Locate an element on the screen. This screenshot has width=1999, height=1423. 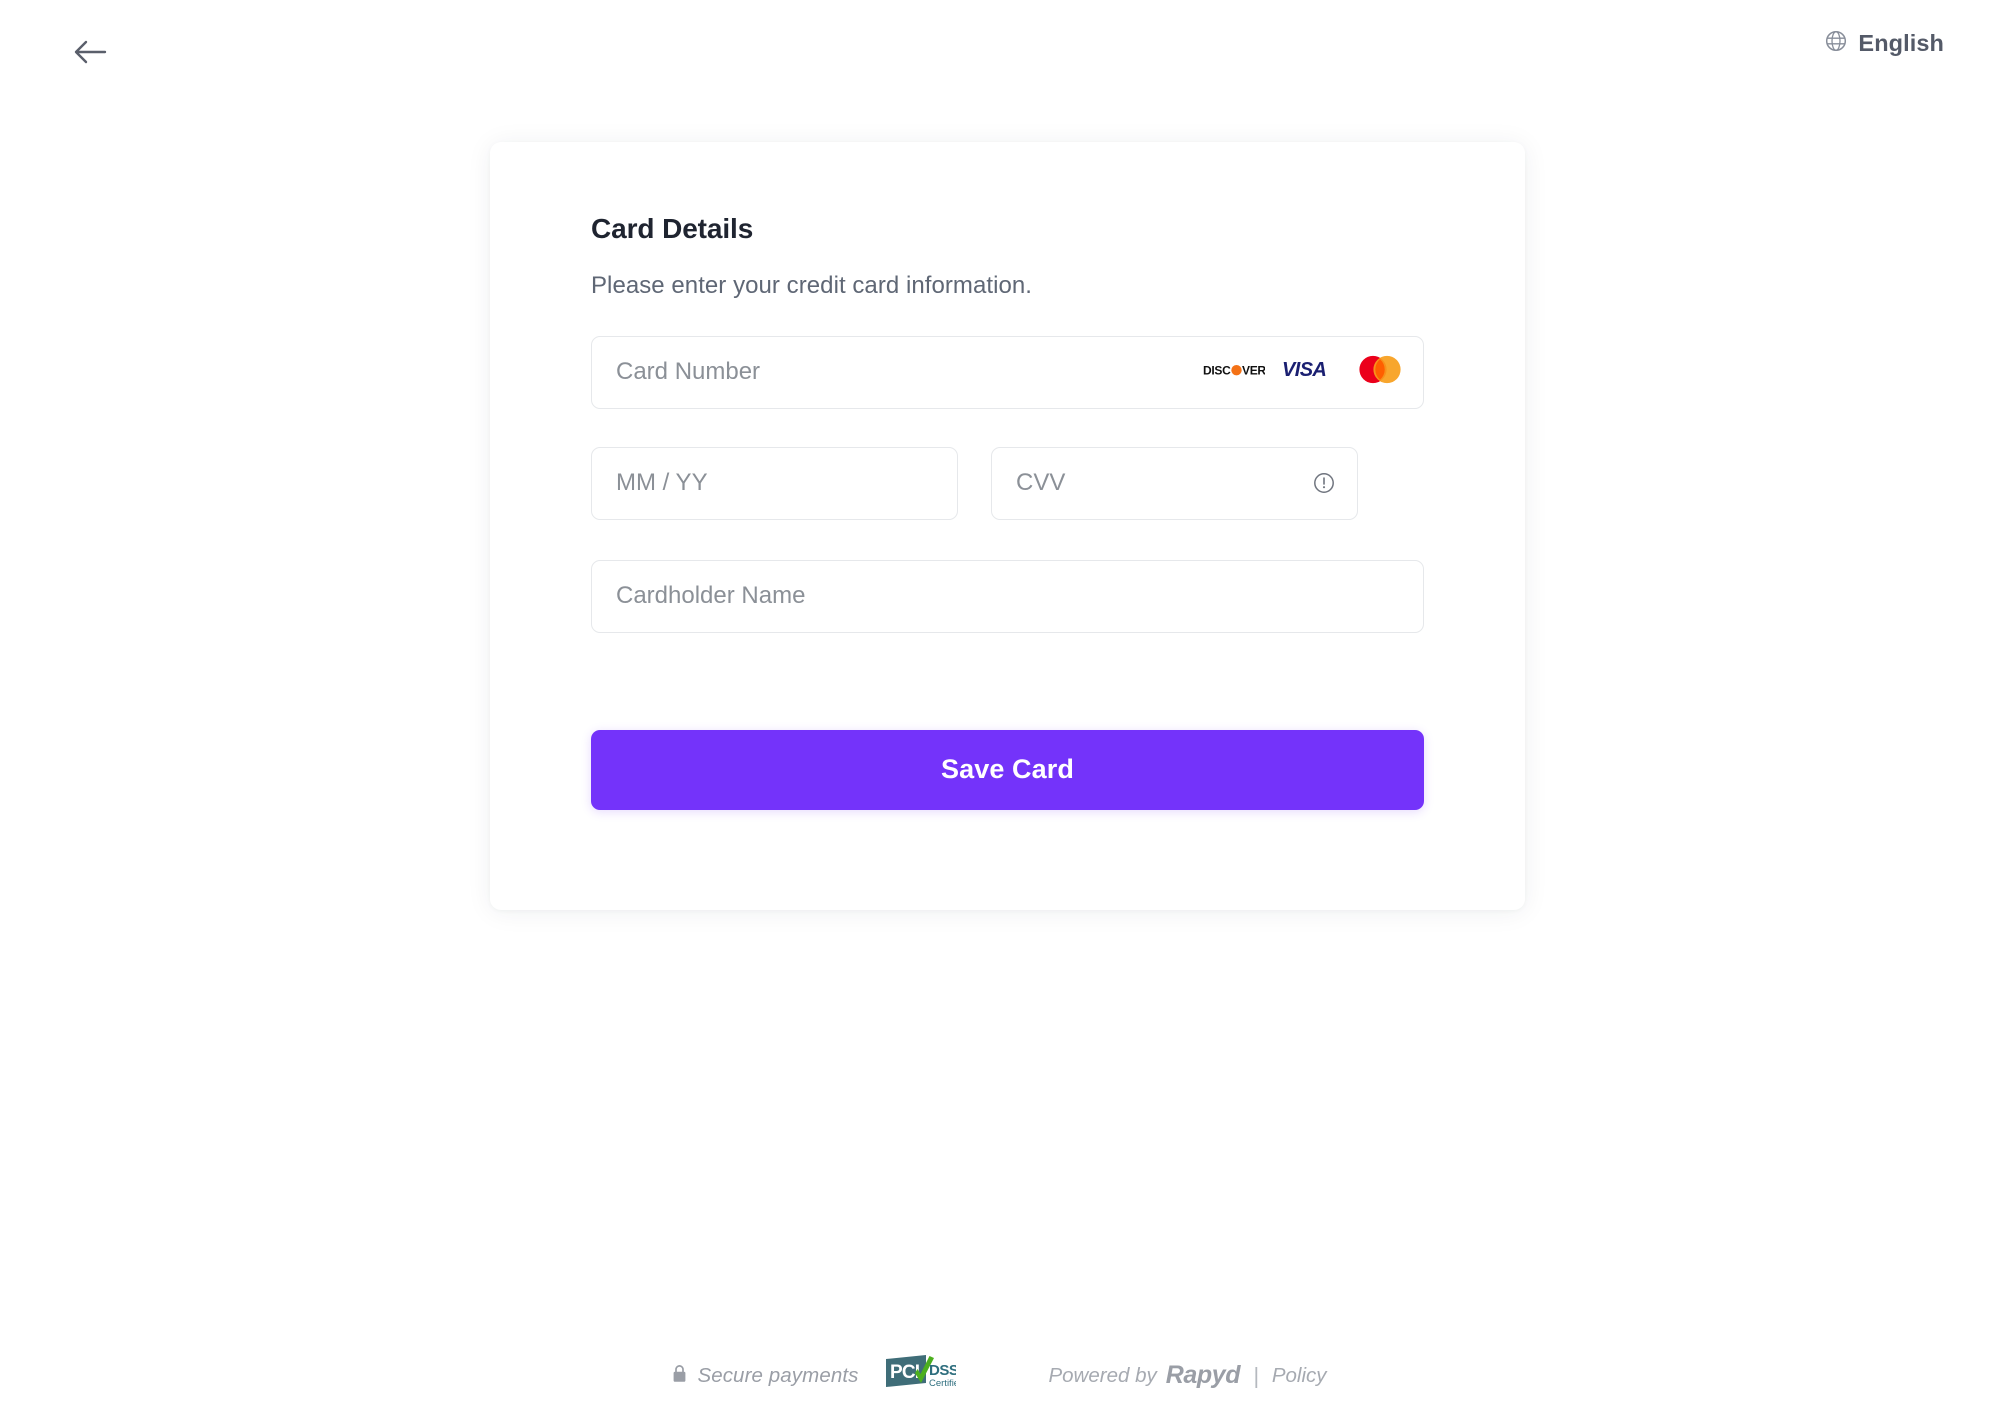
expiry-input is located at coordinates (774, 483).